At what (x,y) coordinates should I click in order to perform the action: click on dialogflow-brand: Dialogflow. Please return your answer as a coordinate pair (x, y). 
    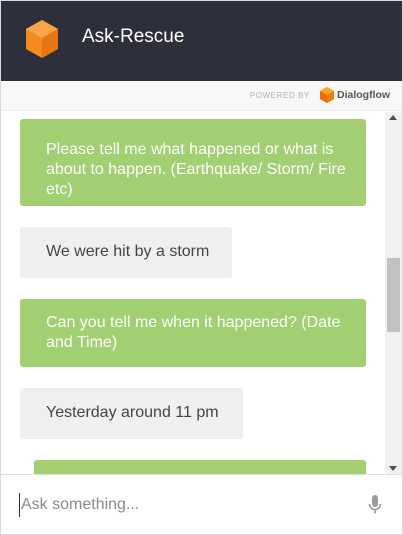
    Looking at the image, I should click on (364, 95).